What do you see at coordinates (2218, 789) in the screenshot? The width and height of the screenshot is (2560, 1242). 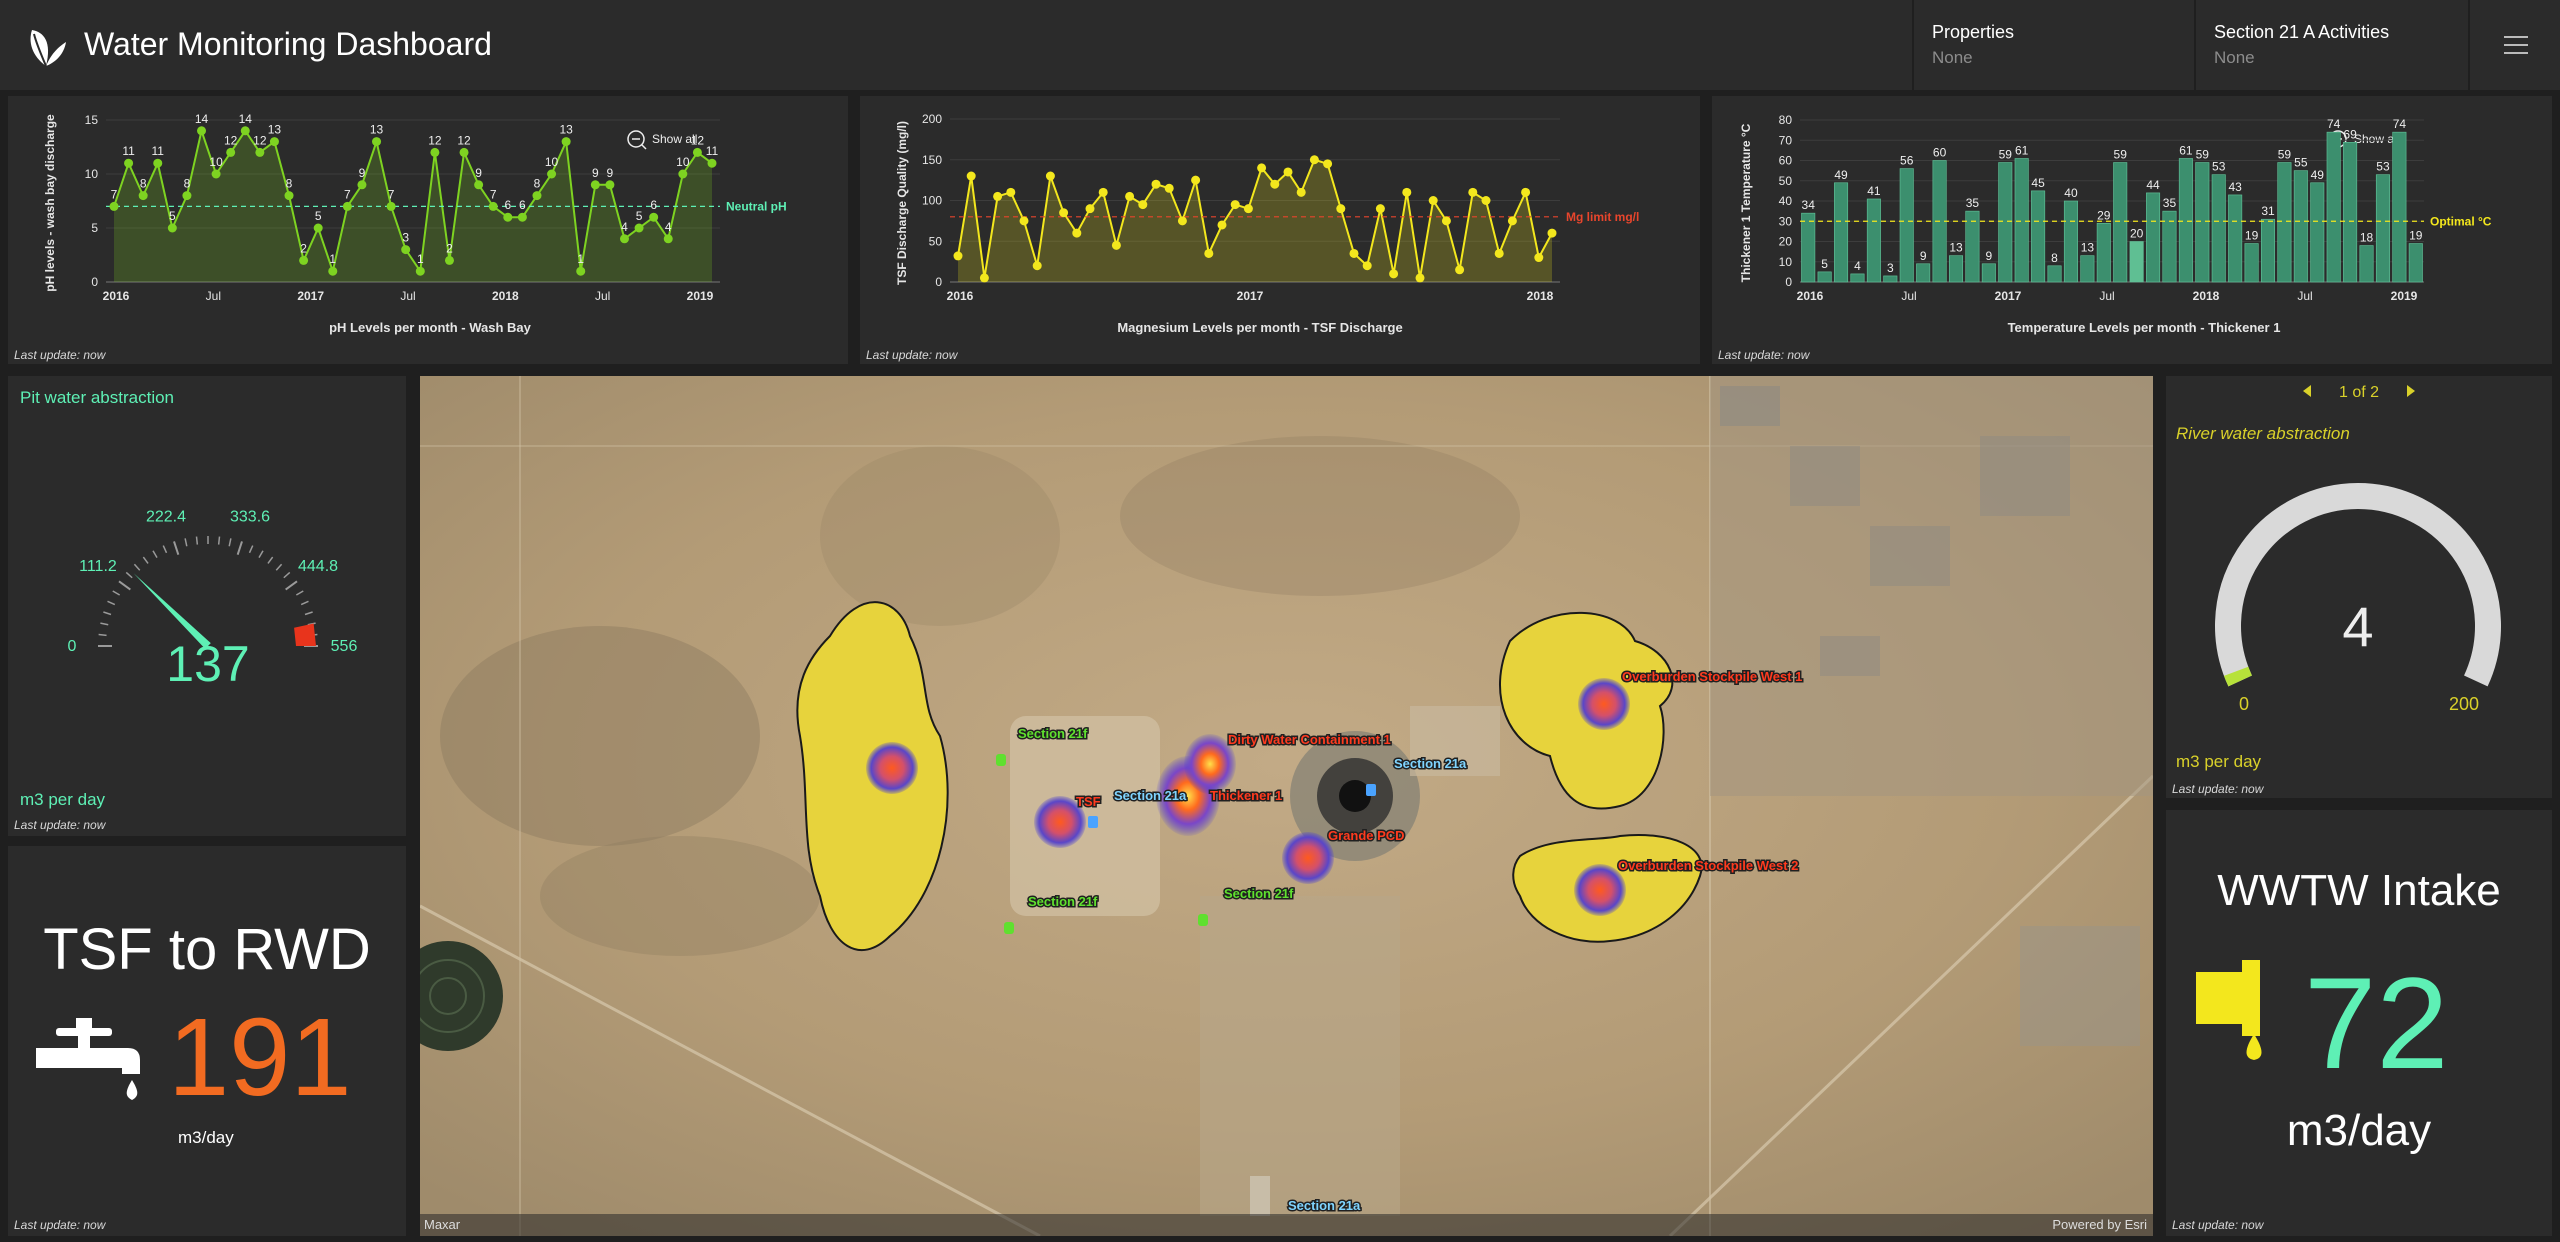 I see `river-last-update: Last update: now` at bounding box center [2218, 789].